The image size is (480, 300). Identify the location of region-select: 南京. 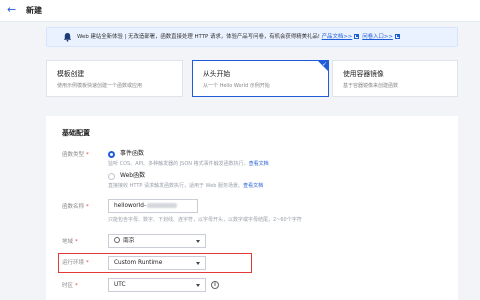
(157, 241).